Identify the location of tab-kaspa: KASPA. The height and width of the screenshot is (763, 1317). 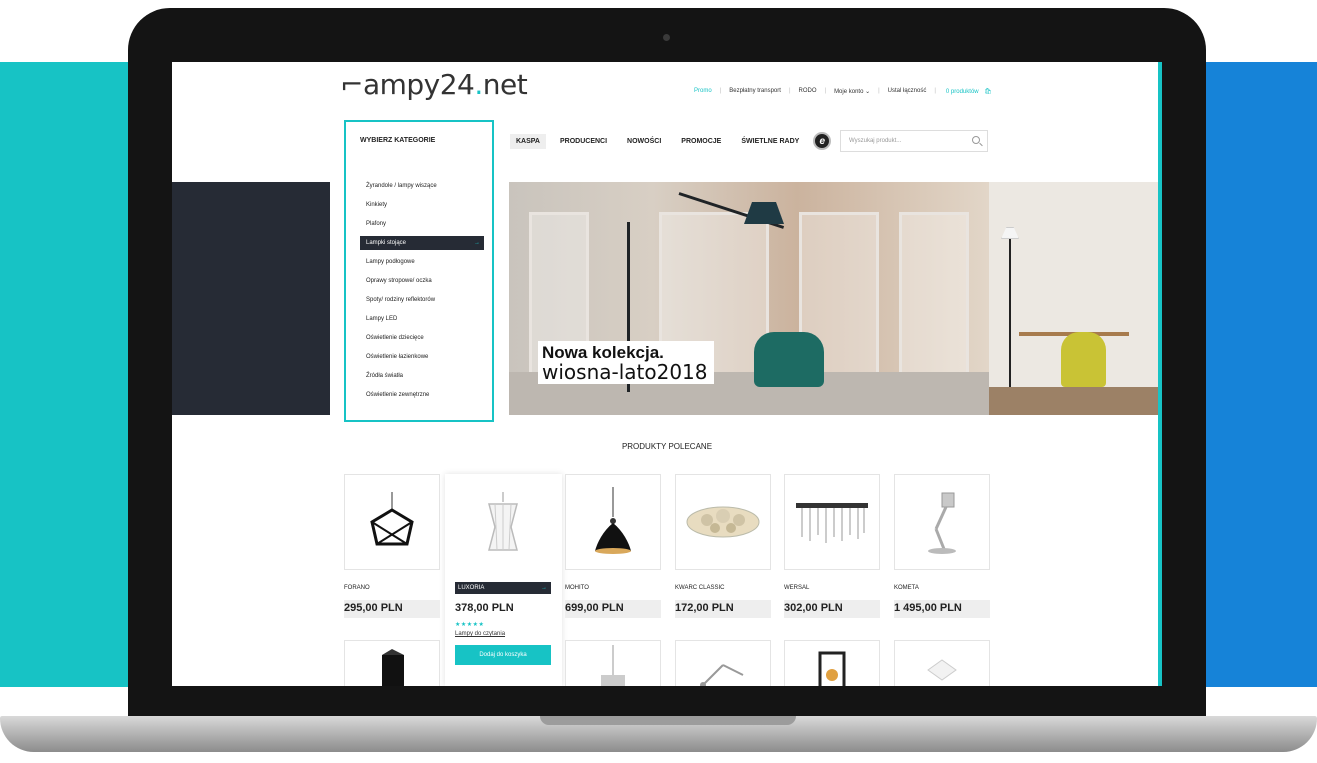
(528, 141).